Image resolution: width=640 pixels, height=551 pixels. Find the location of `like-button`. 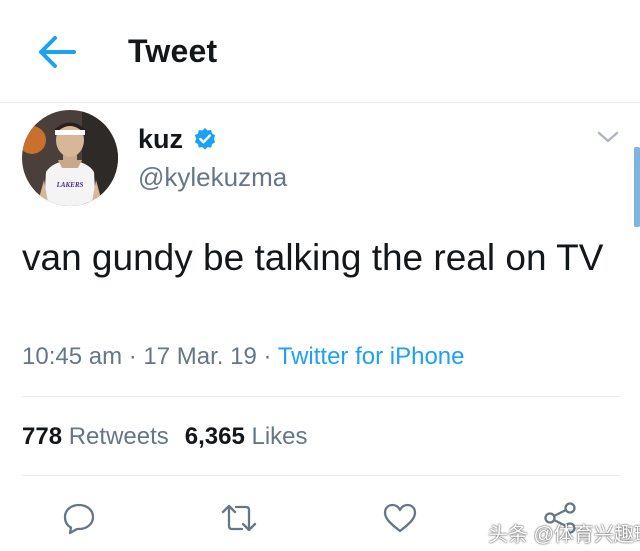

like-button is located at coordinates (400, 518).